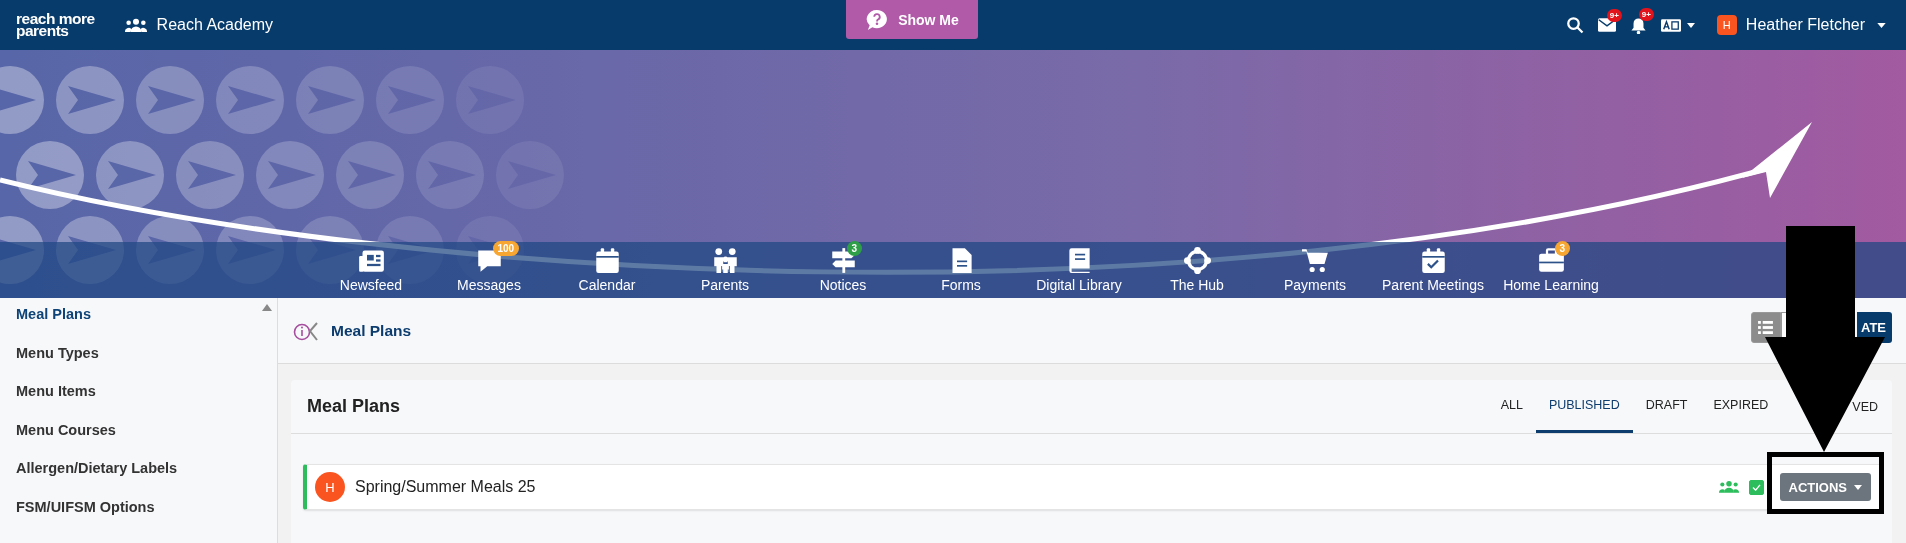  What do you see at coordinates (55, 25) in the screenshot?
I see `logo: reach more parents` at bounding box center [55, 25].